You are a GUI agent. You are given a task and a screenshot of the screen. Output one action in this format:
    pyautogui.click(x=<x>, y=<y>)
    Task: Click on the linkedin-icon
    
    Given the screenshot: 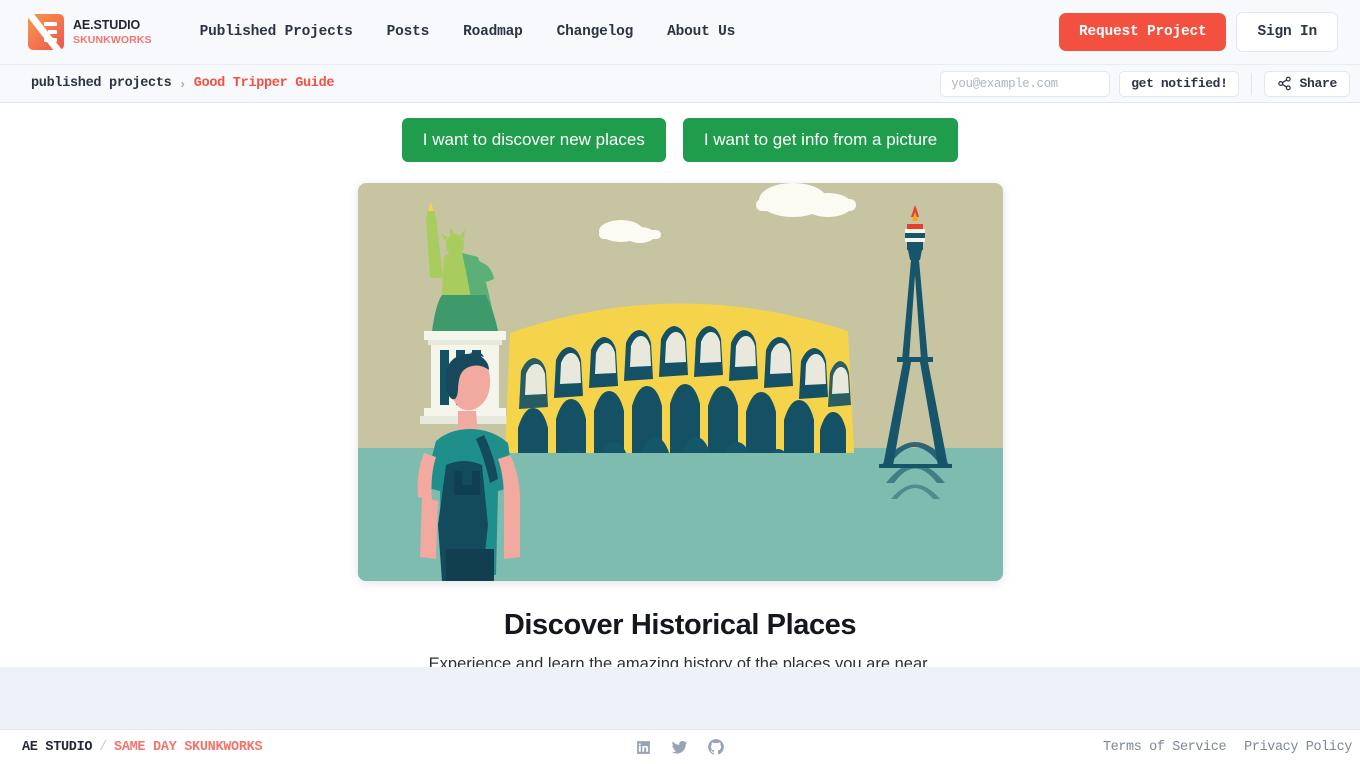 What is the action you would take?
    pyautogui.click(x=643, y=747)
    